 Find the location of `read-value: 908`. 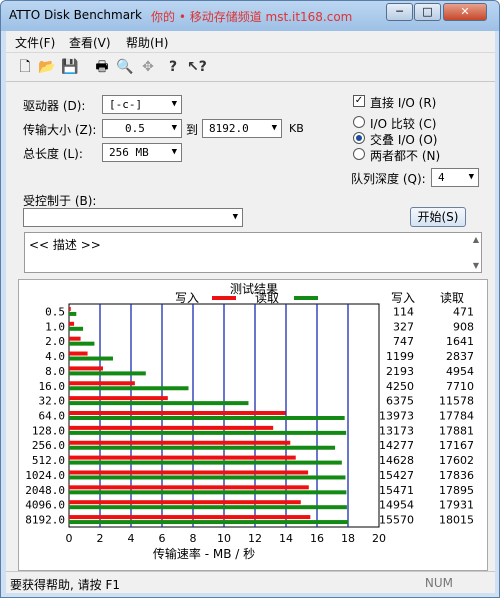

read-value: 908 is located at coordinates (463, 326).